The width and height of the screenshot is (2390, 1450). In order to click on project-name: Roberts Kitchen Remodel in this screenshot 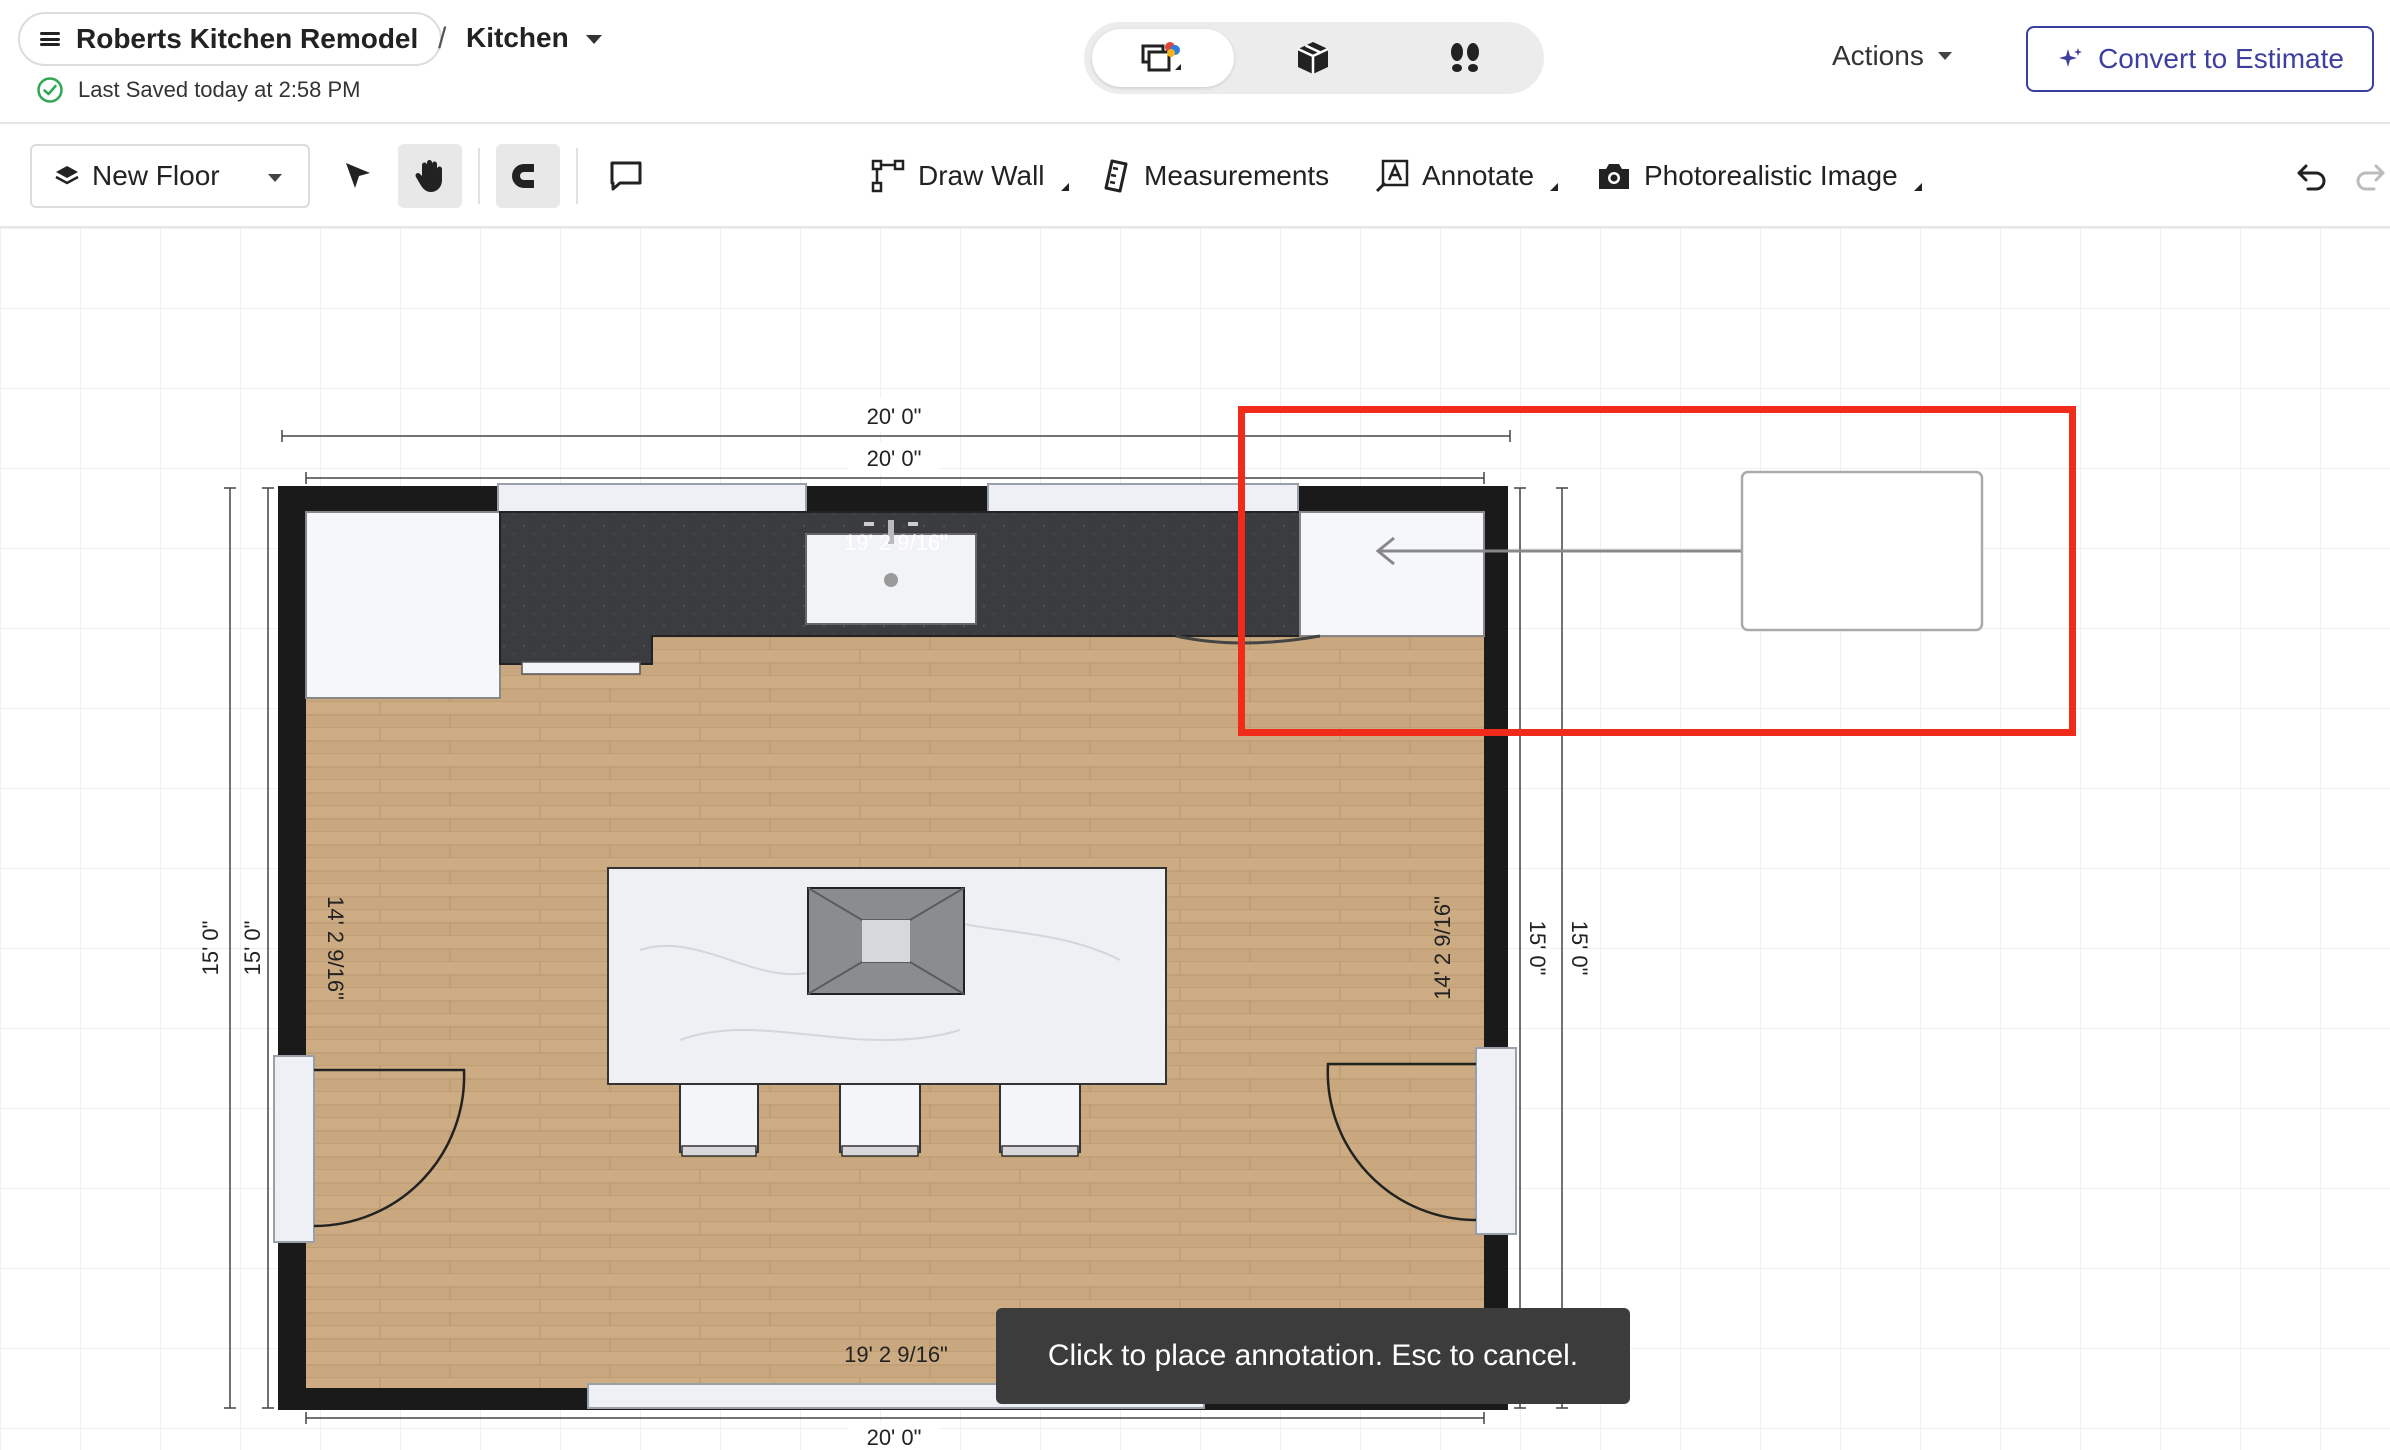, I will do `click(247, 38)`.